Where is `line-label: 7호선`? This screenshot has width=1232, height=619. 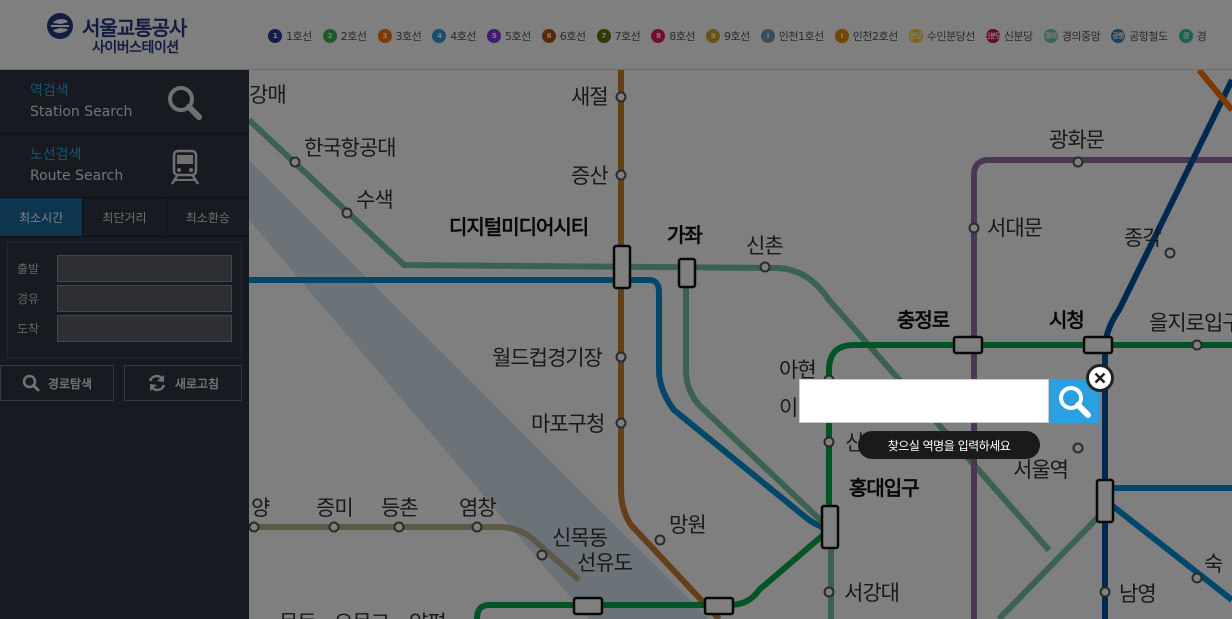 line-label: 7호선 is located at coordinates (627, 36).